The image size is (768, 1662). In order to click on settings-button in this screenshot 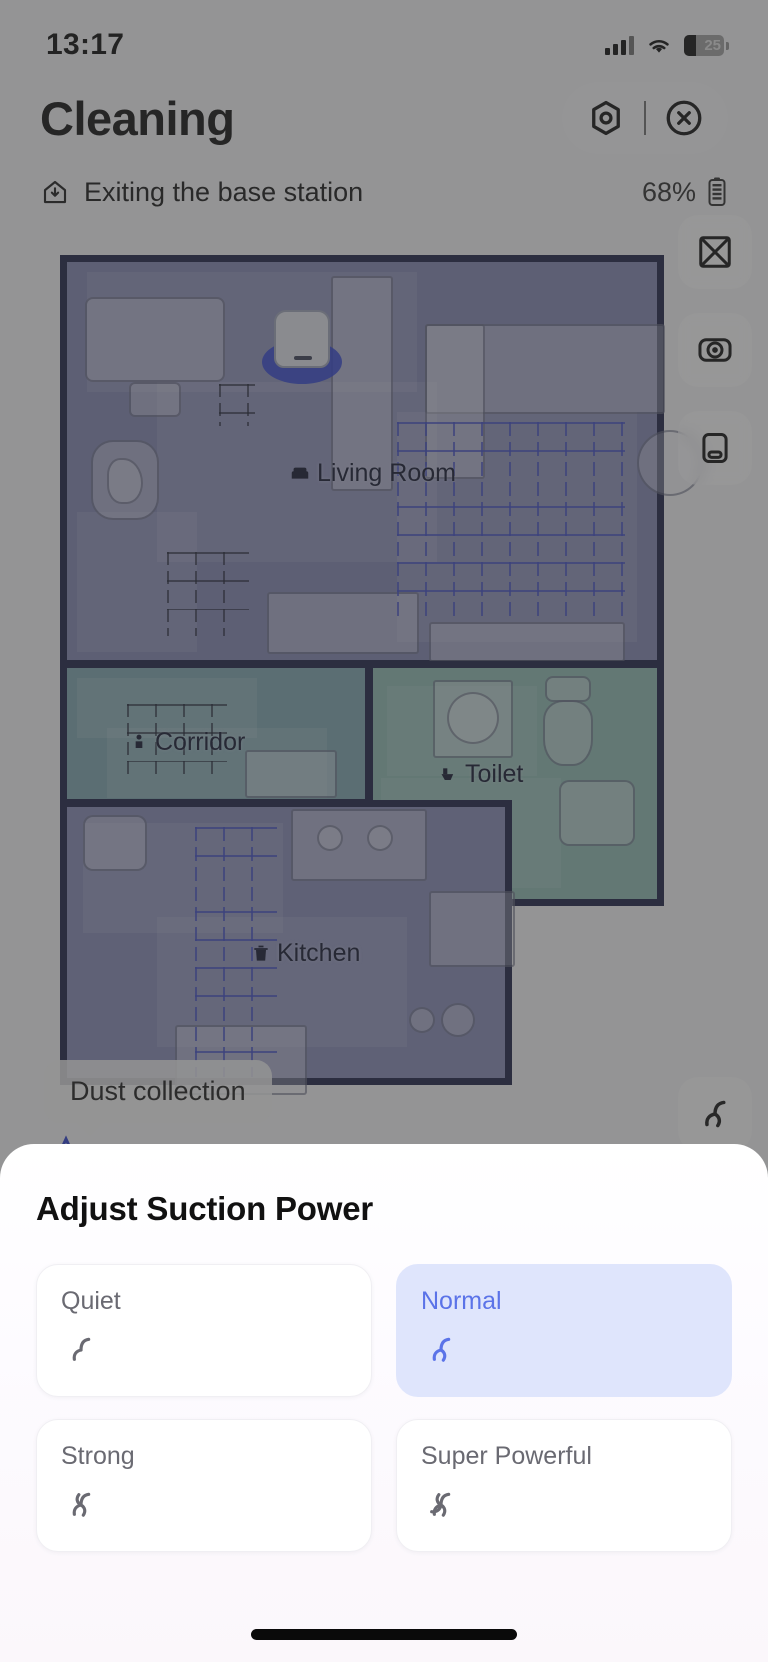, I will do `click(606, 118)`.